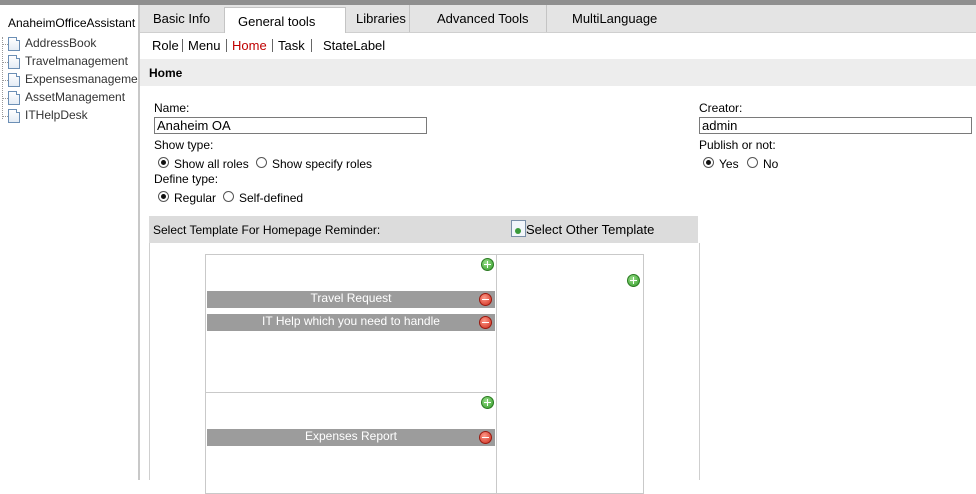 The height and width of the screenshot is (494, 976). What do you see at coordinates (267, 230) in the screenshot?
I see `template-header-title: Select Template For Homepage Reminder:` at bounding box center [267, 230].